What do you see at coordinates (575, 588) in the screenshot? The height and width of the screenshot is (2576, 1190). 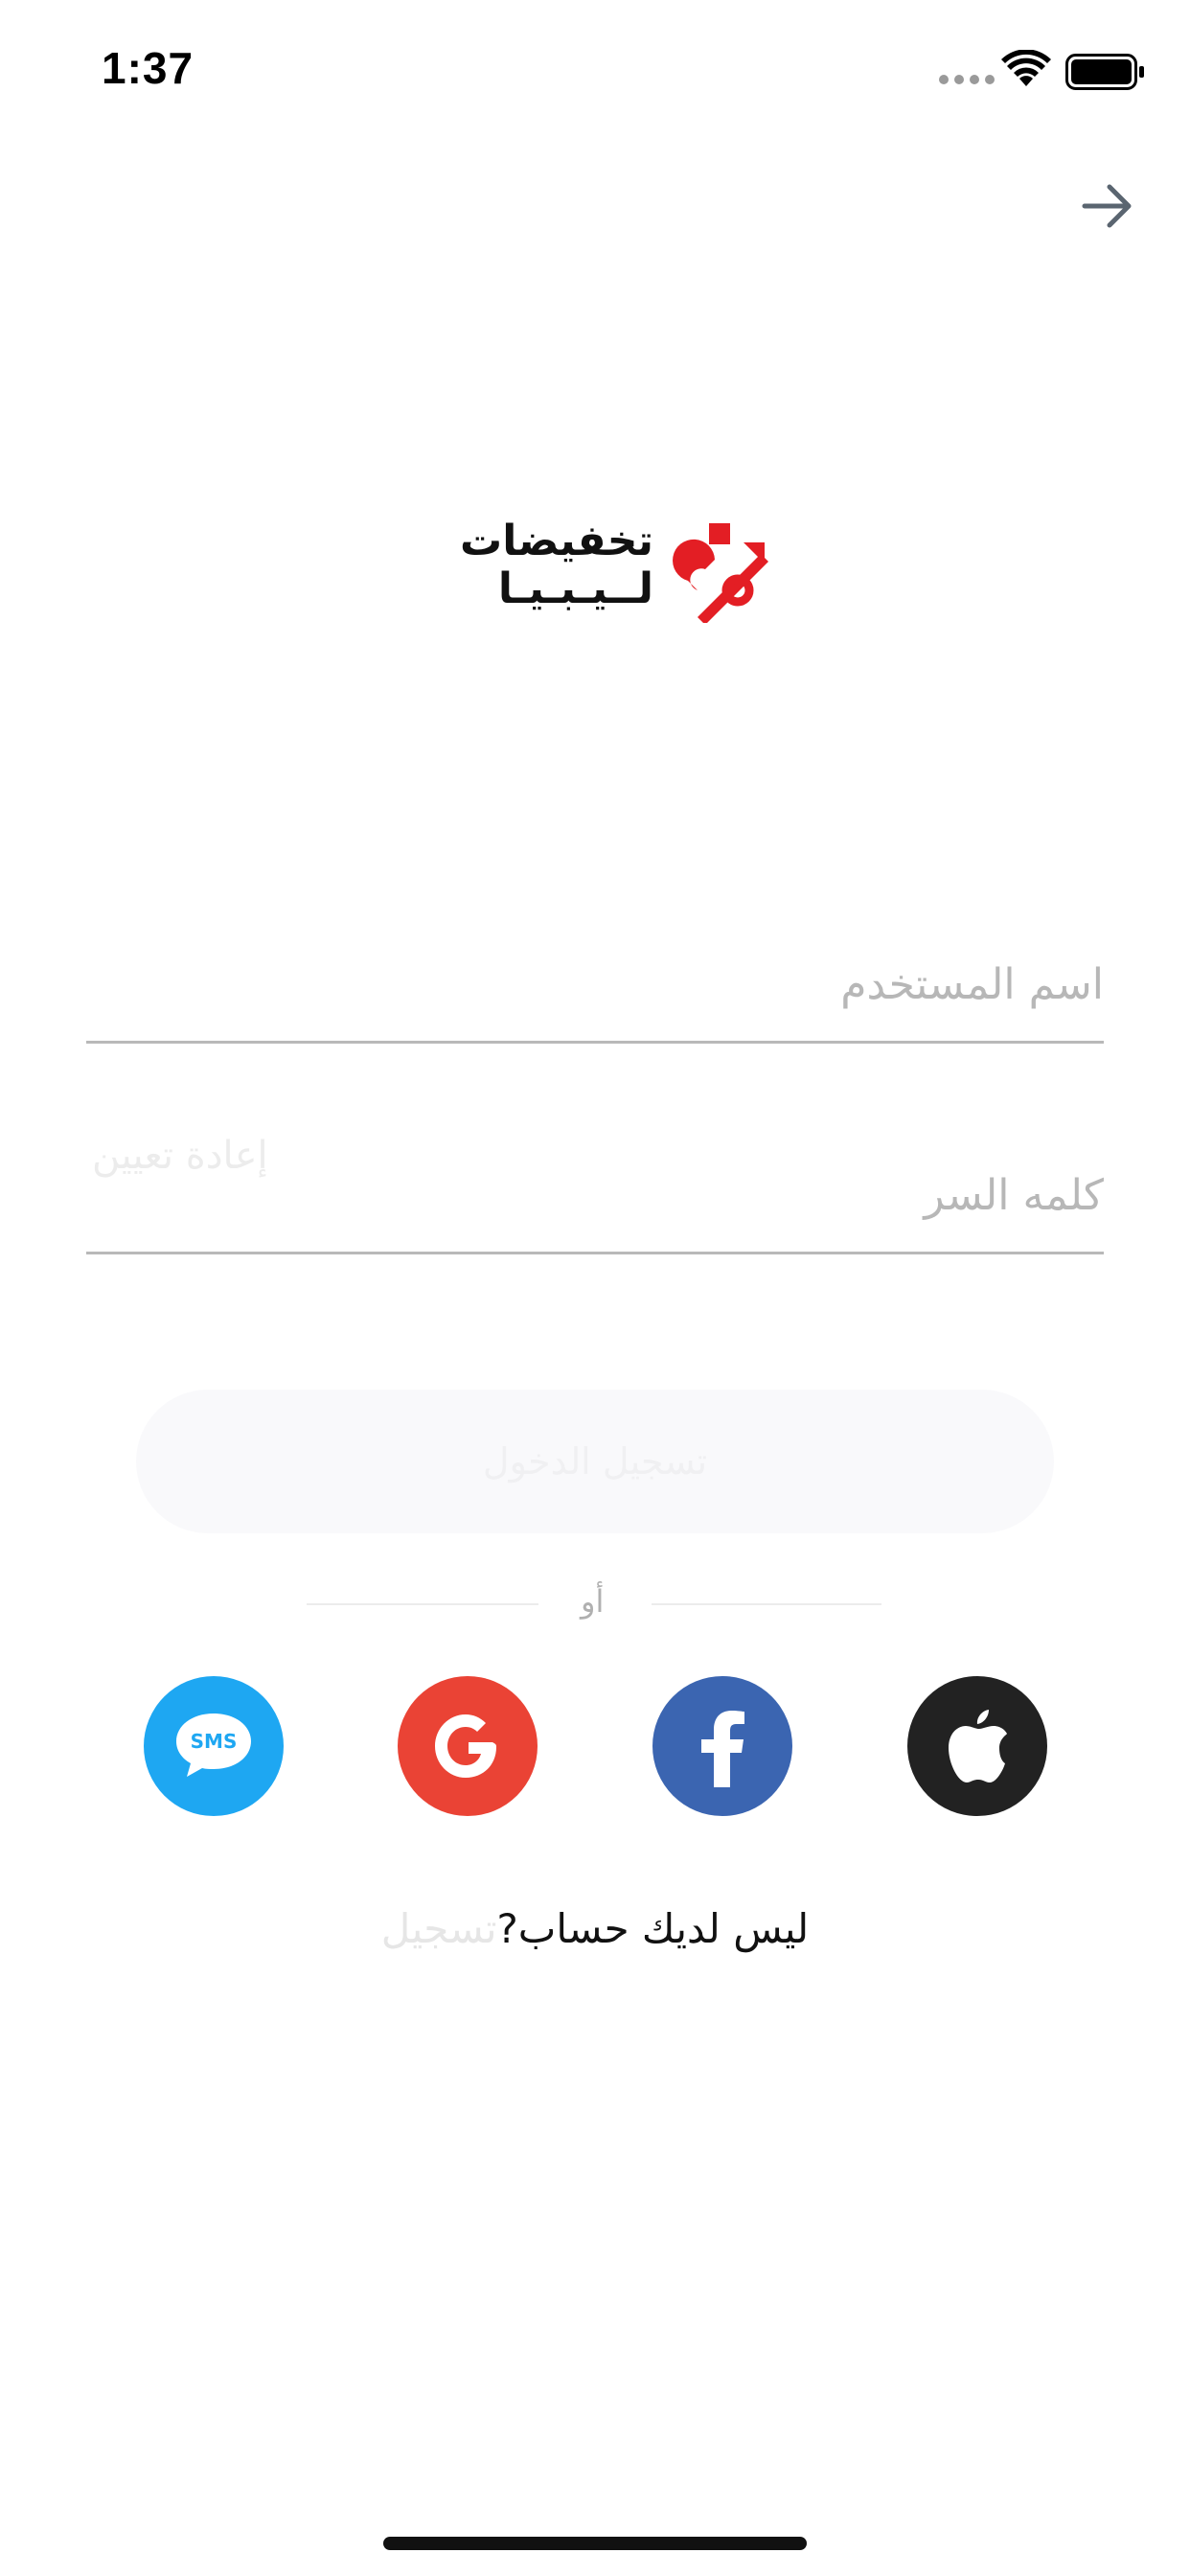 I see `logo-line-2: لــيـبـيـا` at bounding box center [575, 588].